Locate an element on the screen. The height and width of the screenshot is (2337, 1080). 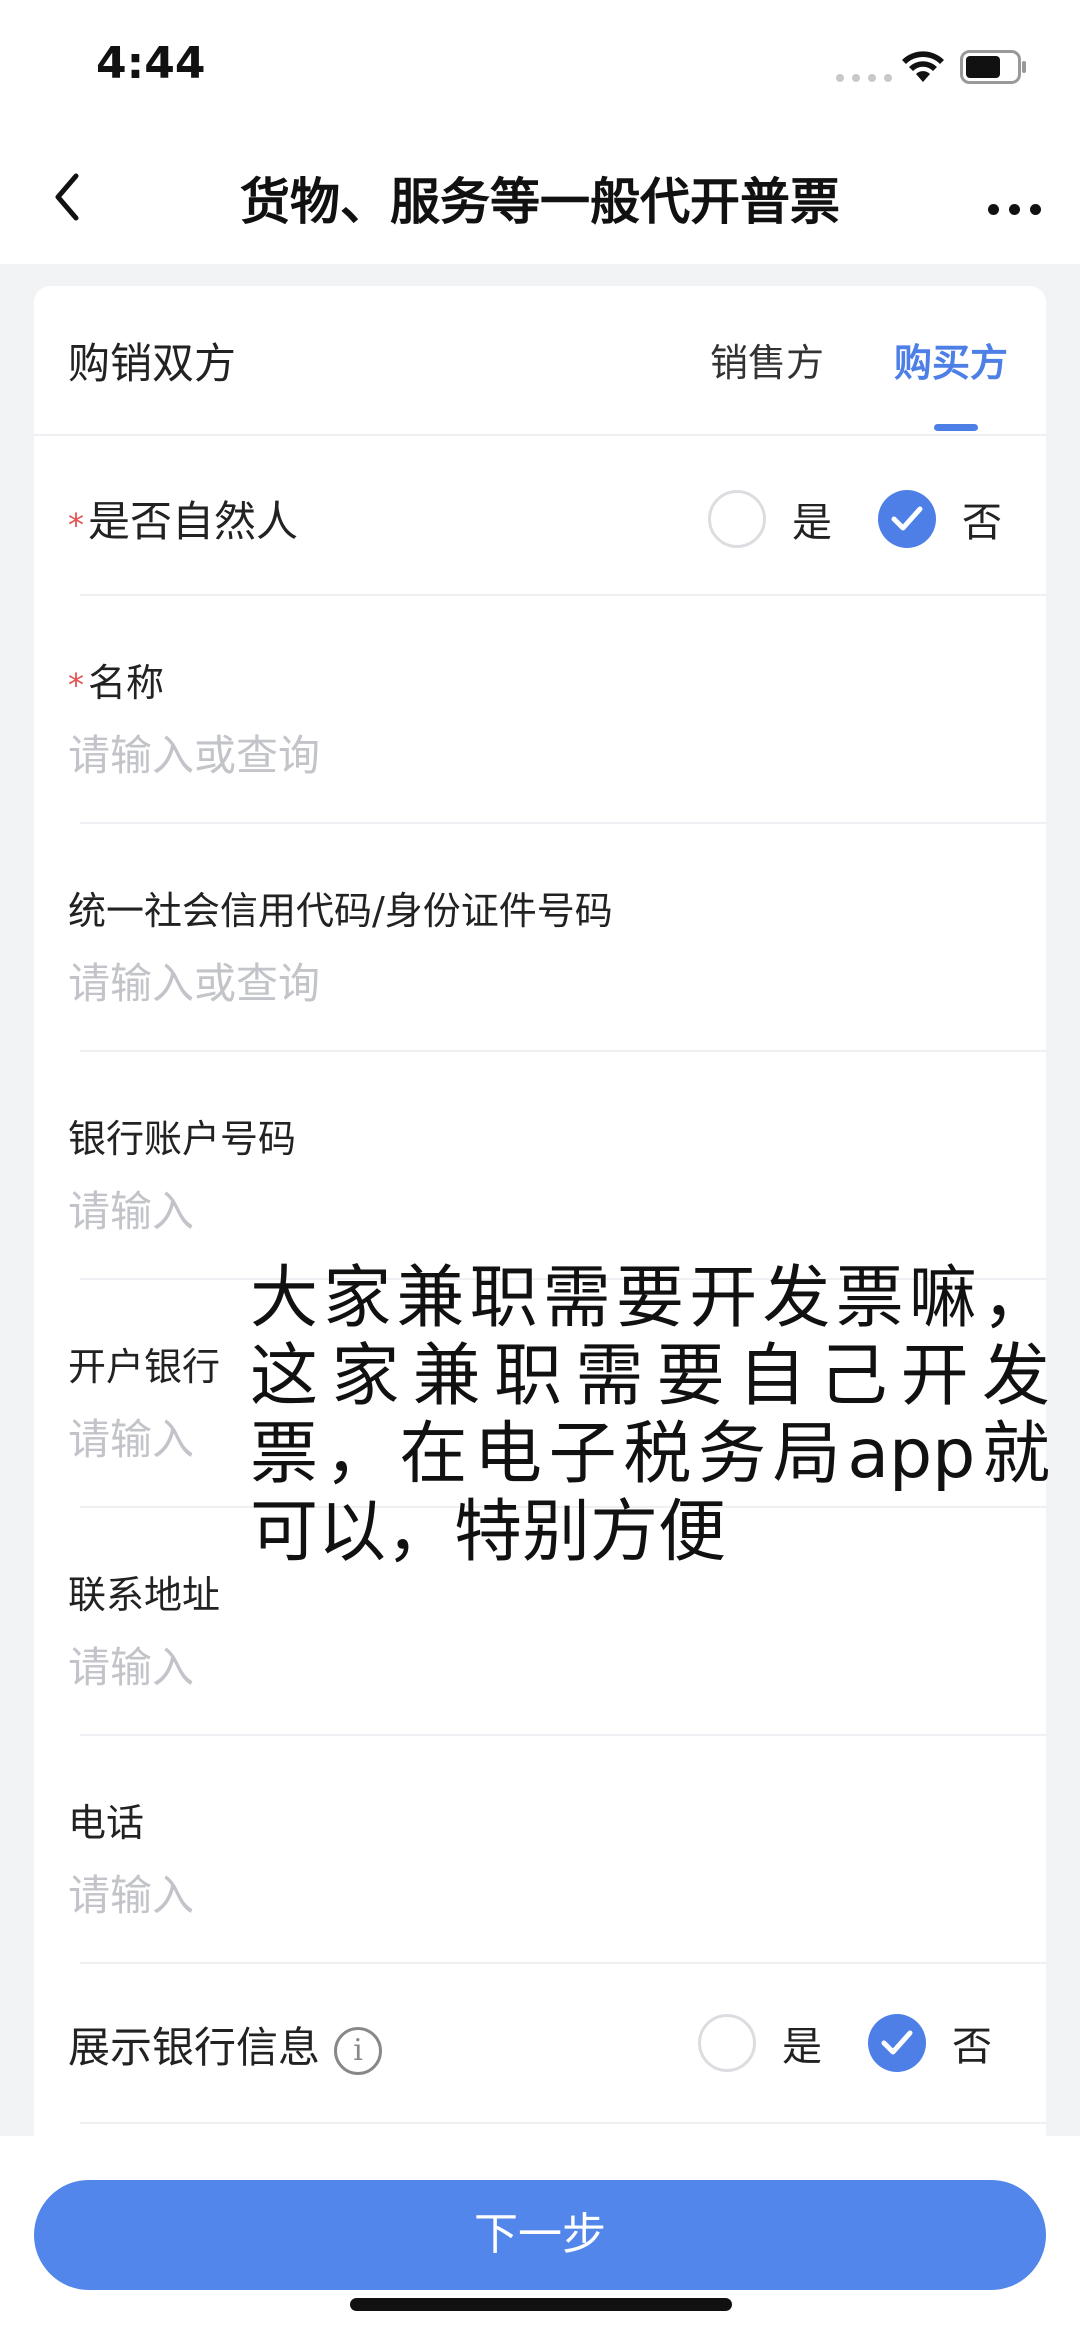
show-bank-yes-radio is located at coordinates (727, 2043).